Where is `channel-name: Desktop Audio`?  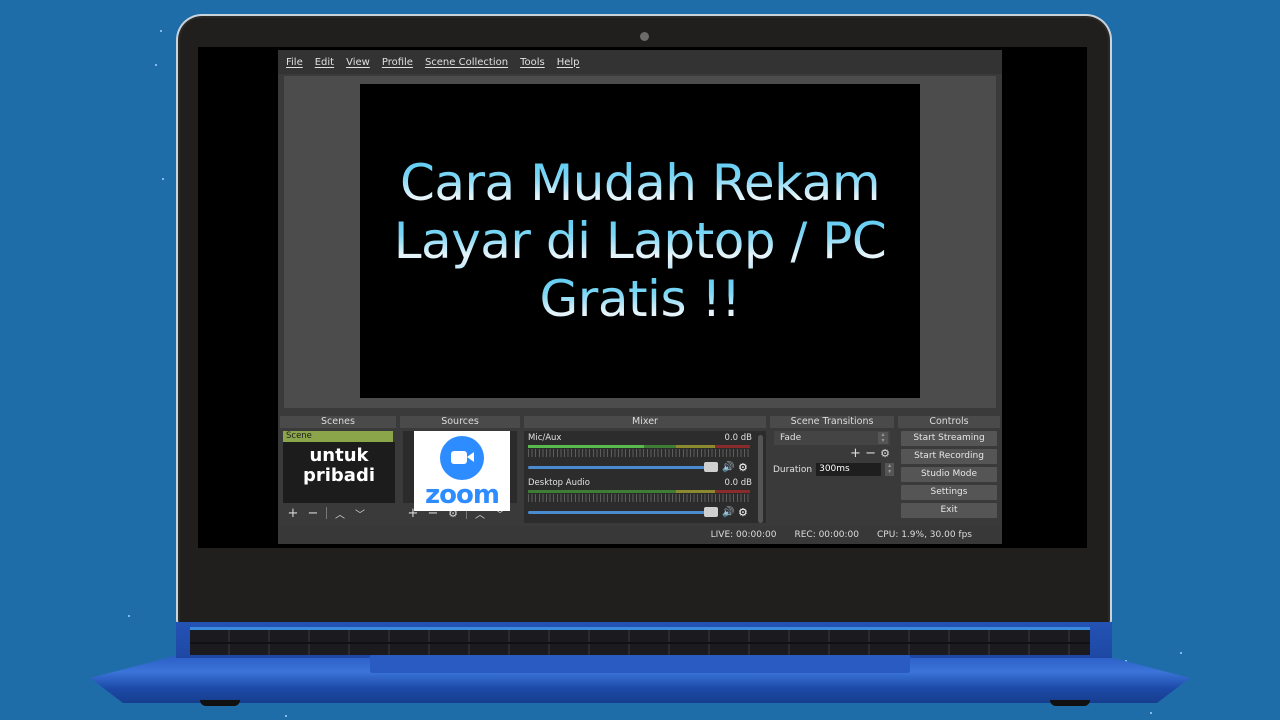
channel-name: Desktop Audio is located at coordinates (559, 483).